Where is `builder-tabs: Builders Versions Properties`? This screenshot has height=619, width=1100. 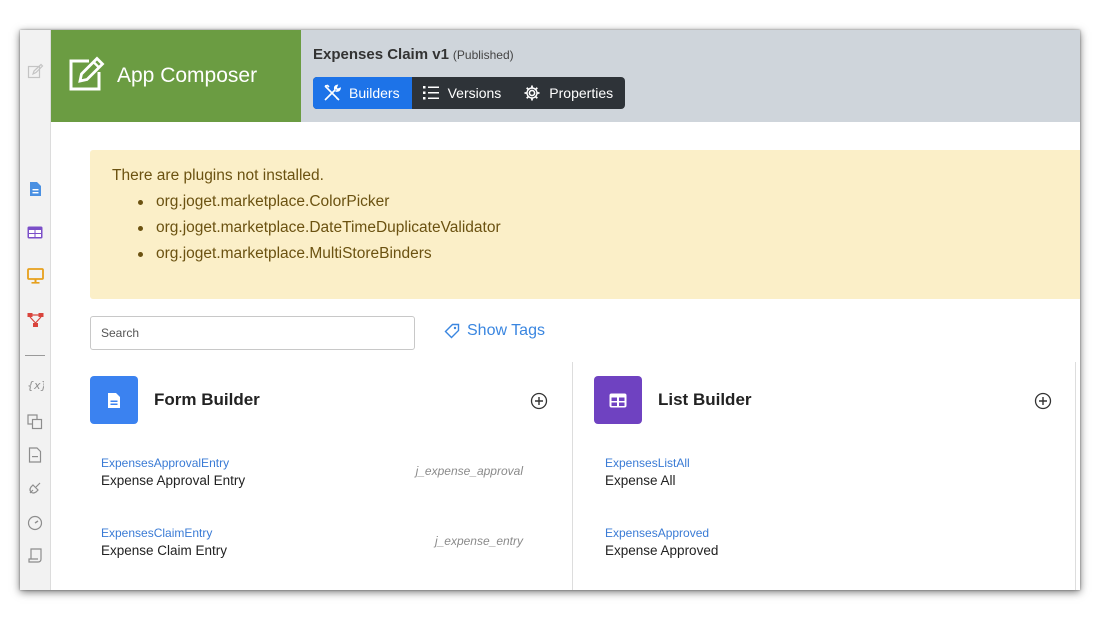 builder-tabs: Builders Versions Properties is located at coordinates (469, 93).